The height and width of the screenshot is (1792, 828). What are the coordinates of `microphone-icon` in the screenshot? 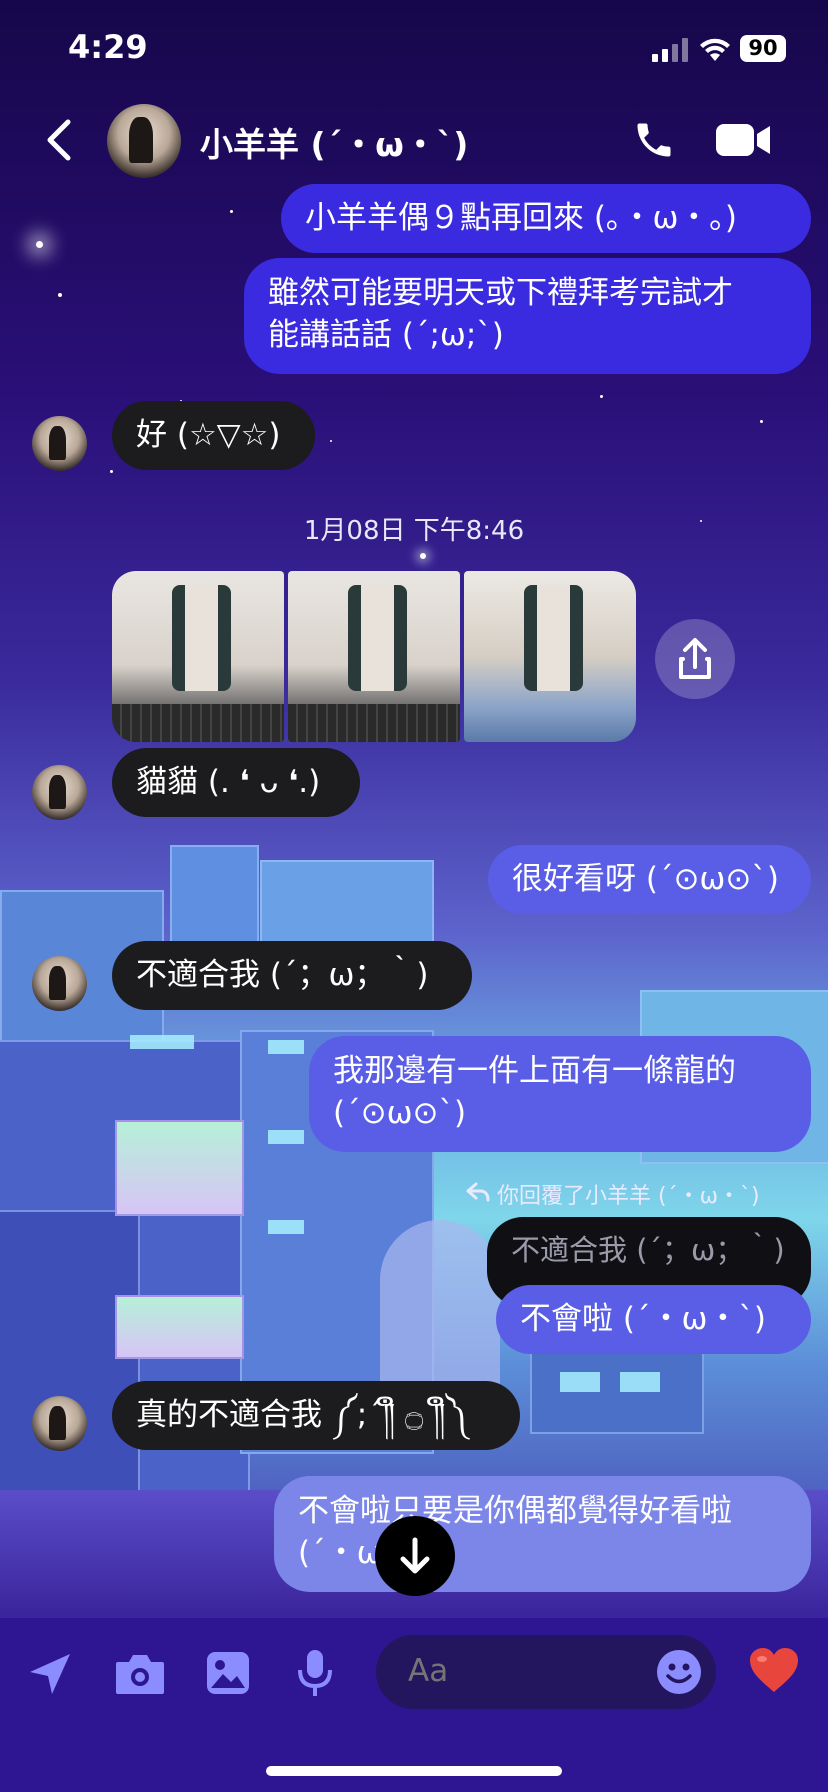 It's located at (315, 1673).